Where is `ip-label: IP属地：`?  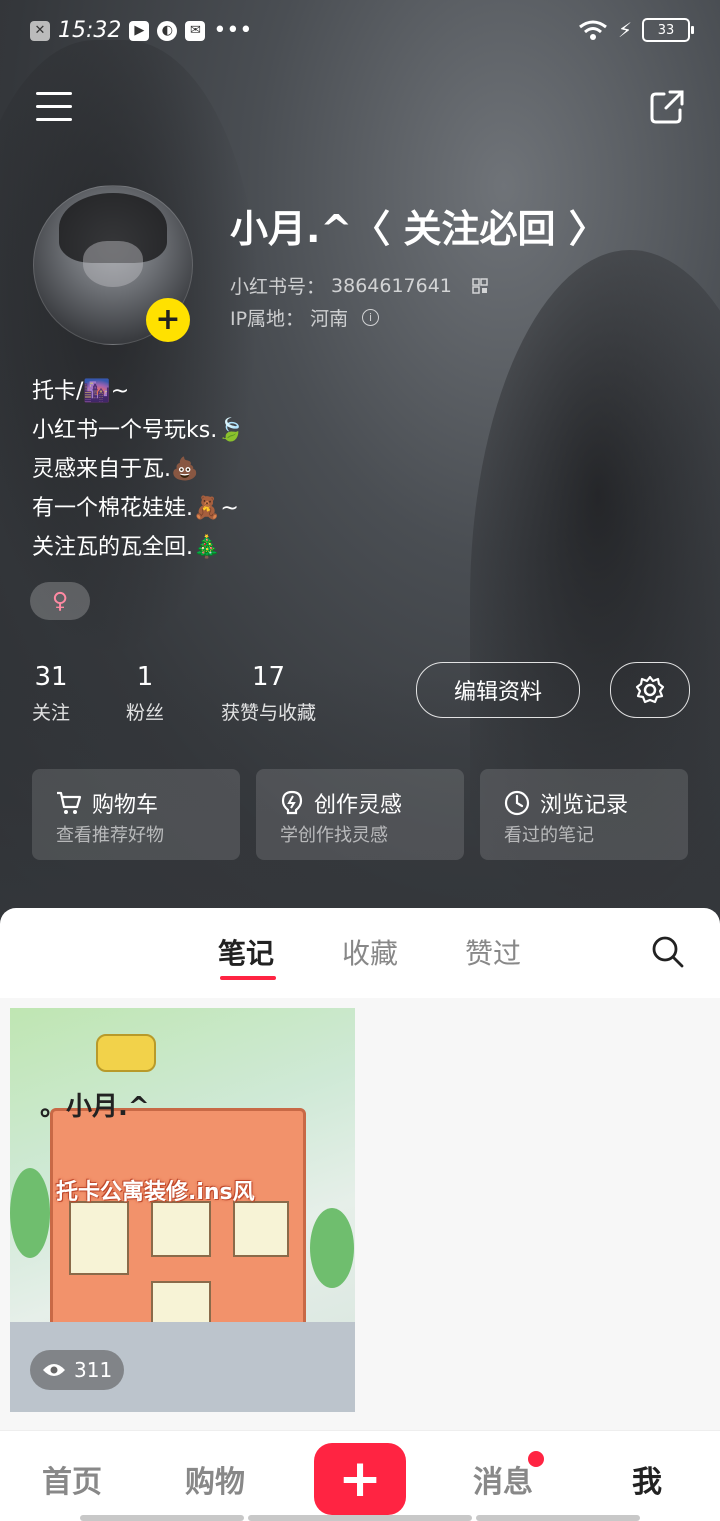 ip-label: IP属地： is located at coordinates (267, 319).